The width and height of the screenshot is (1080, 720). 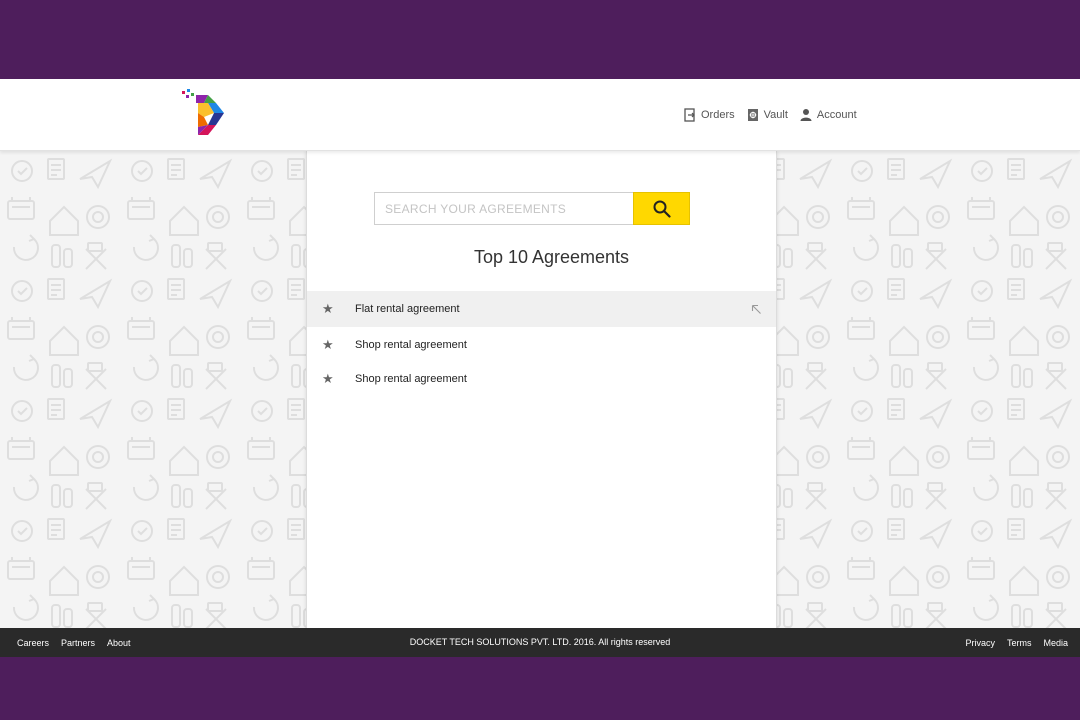 What do you see at coordinates (540, 115) in the screenshot?
I see `site-header: Orders Vault Account` at bounding box center [540, 115].